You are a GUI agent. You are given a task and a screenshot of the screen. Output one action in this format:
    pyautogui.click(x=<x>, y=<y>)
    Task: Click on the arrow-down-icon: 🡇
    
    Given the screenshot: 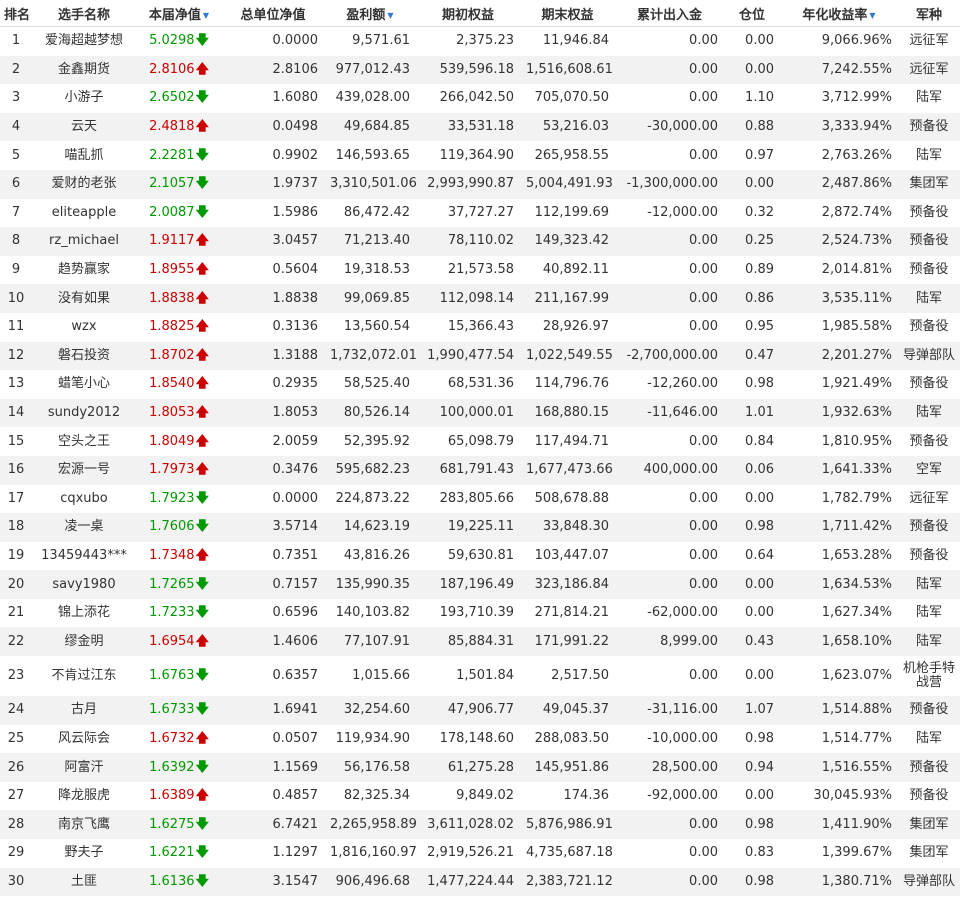 What is the action you would take?
    pyautogui.click(x=202, y=527)
    